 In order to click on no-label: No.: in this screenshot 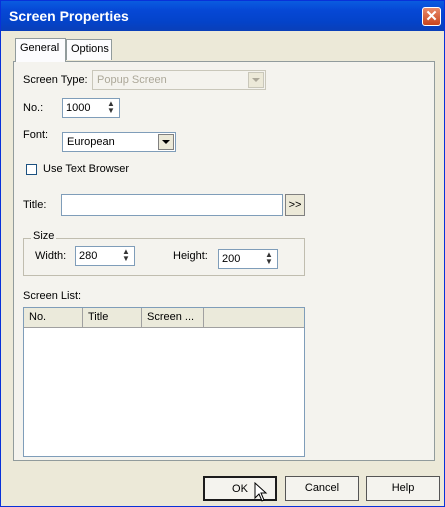, I will do `click(33, 108)`.